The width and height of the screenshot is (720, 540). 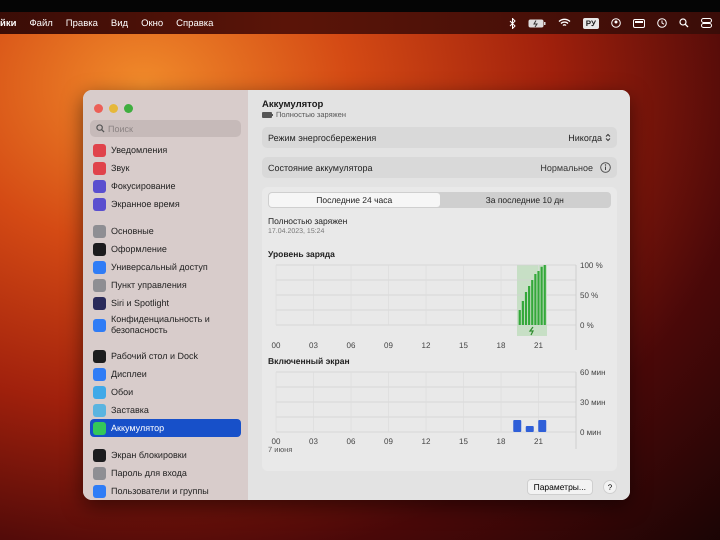 What do you see at coordinates (589, 295) in the screenshot?
I see `axis-label: 50 %` at bounding box center [589, 295].